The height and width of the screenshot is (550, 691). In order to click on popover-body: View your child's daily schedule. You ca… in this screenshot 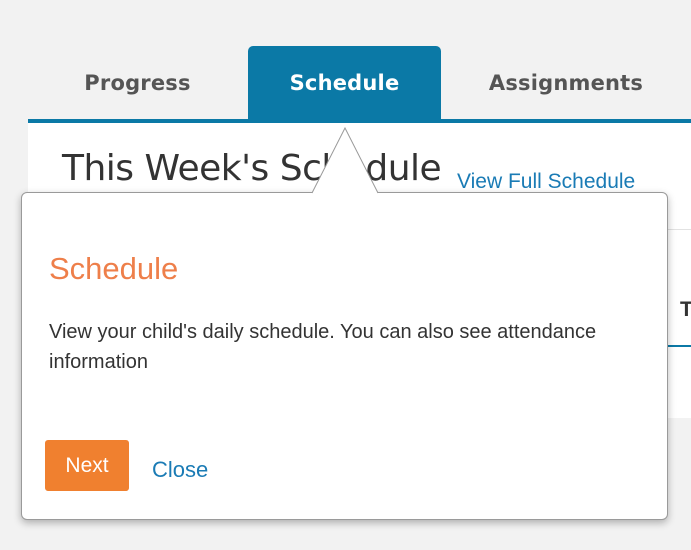, I will do `click(323, 347)`.